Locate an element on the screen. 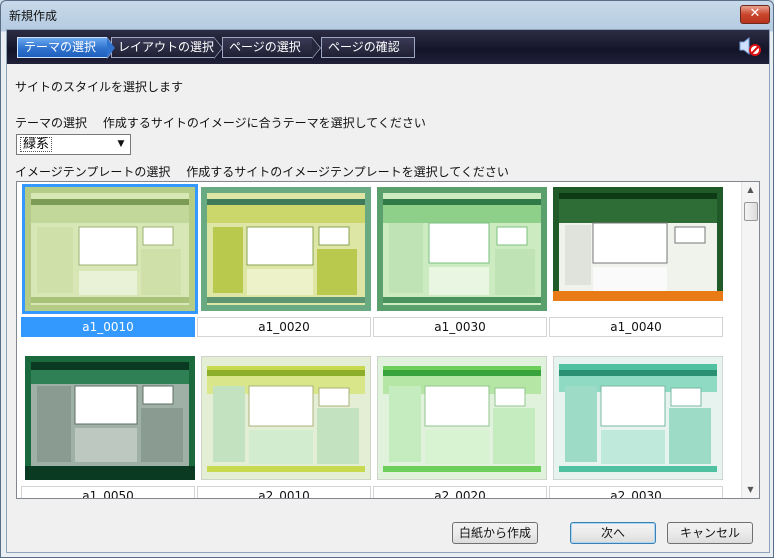  close-icon: ✕ is located at coordinates (755, 13).